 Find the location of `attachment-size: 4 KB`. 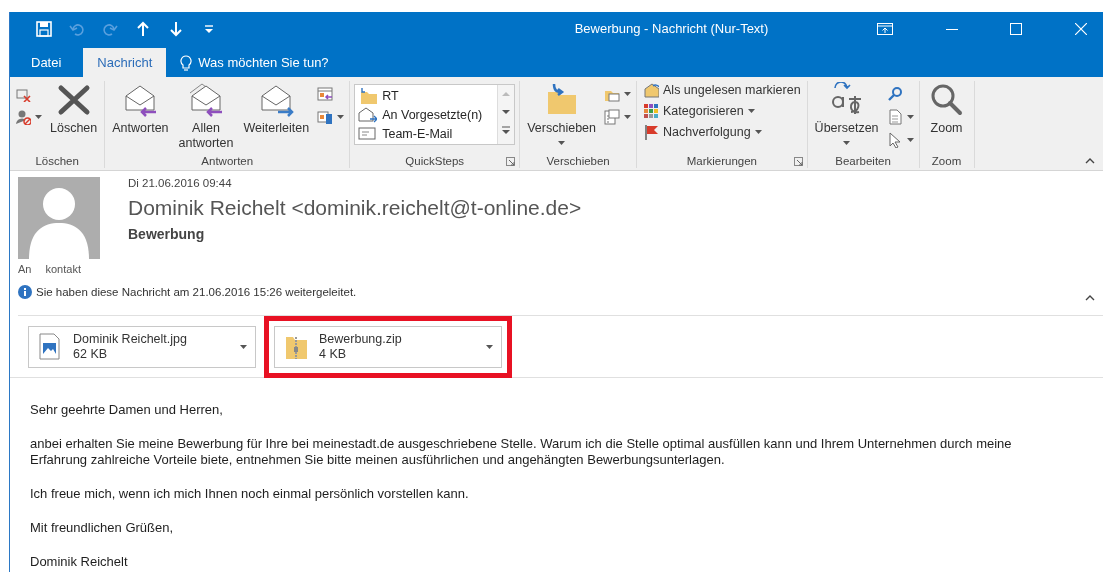

attachment-size: 4 KB is located at coordinates (333, 354).